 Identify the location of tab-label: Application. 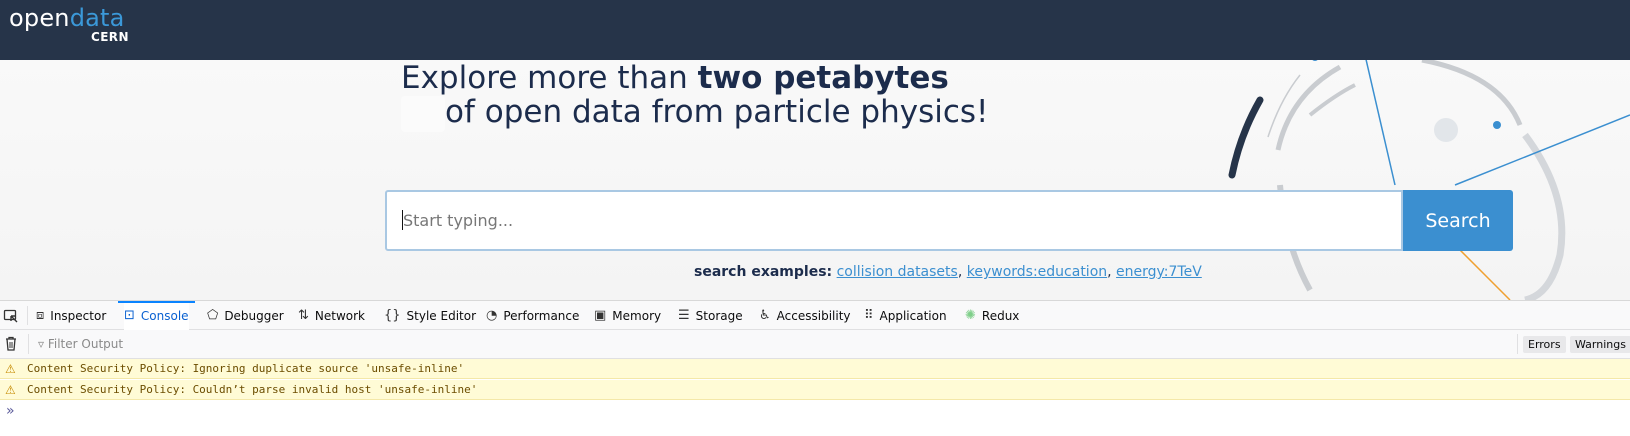
(913, 315).